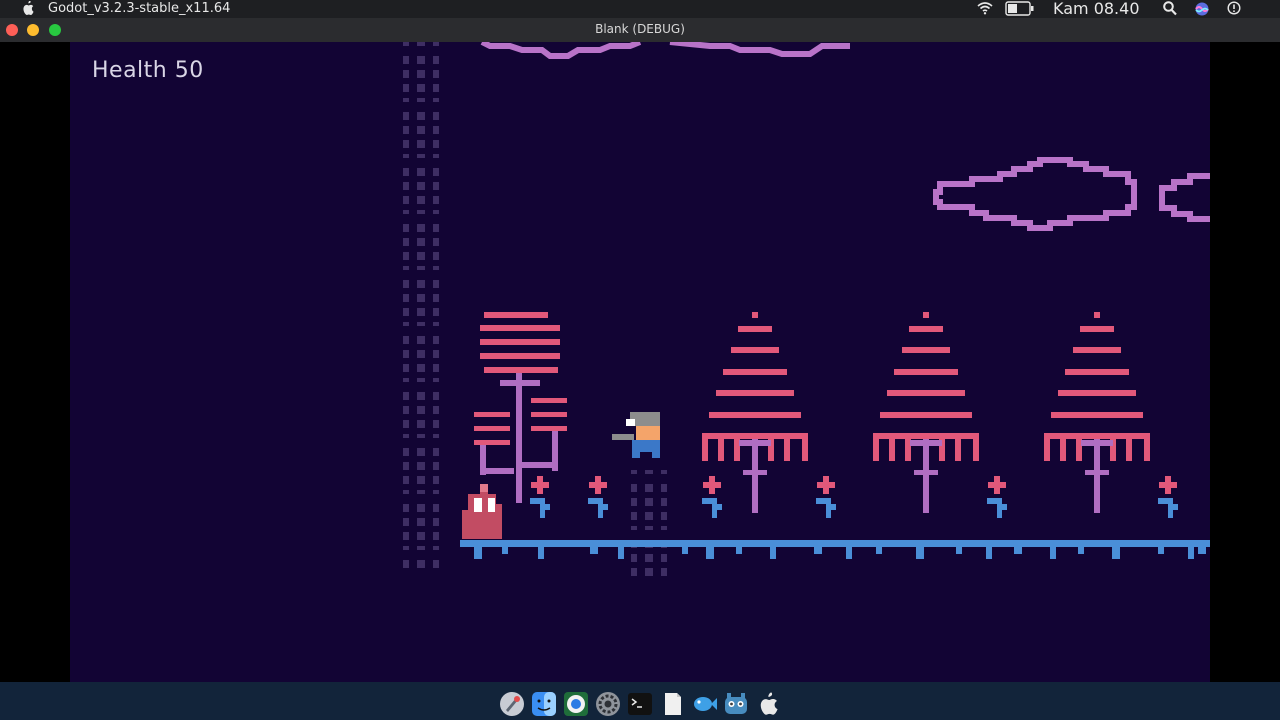 The width and height of the screenshot is (1280, 720). I want to click on wifi-icon, so click(985, 8).